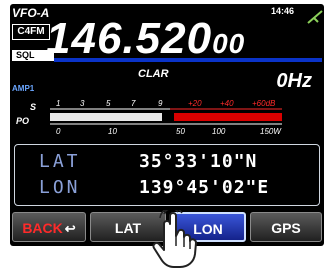  I want to click on clar-label: CLAR, so click(153, 74).